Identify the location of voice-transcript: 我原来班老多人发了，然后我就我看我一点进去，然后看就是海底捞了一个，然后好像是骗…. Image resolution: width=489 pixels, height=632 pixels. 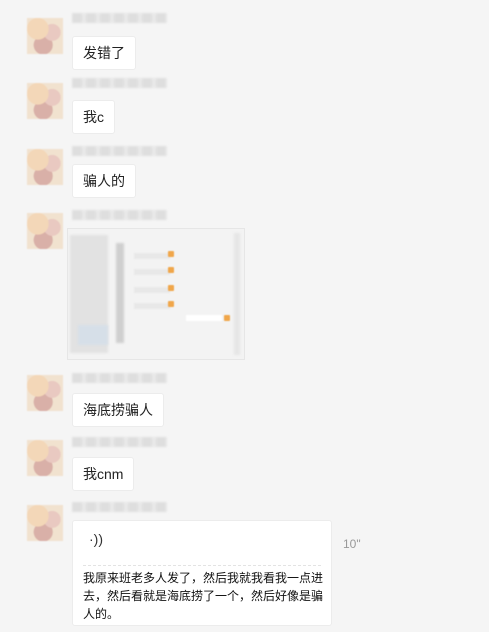
(203, 596).